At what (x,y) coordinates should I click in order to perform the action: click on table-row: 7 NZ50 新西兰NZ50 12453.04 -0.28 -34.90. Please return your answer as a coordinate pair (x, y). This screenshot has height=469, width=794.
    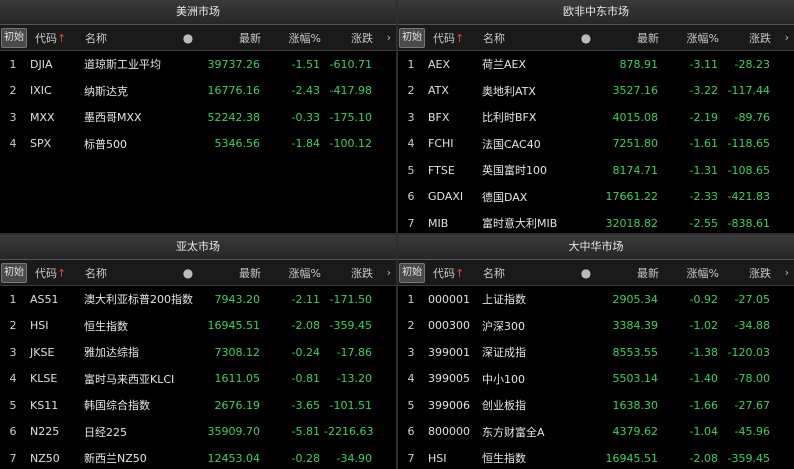
    Looking at the image, I should click on (198, 457).